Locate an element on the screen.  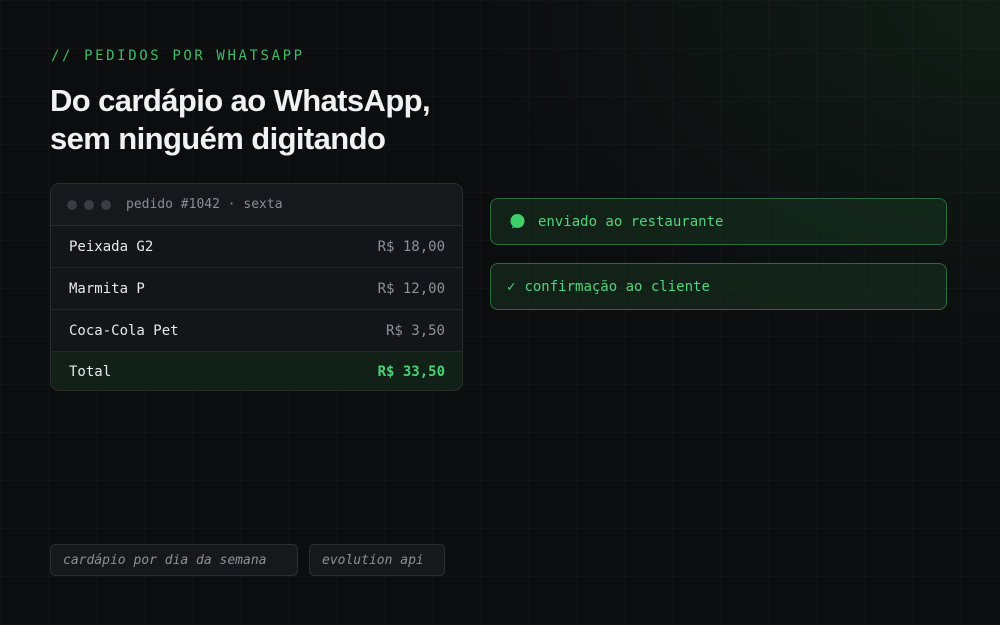
status-sent-to-restaurant: enviado ao restaurante is located at coordinates (718, 221).